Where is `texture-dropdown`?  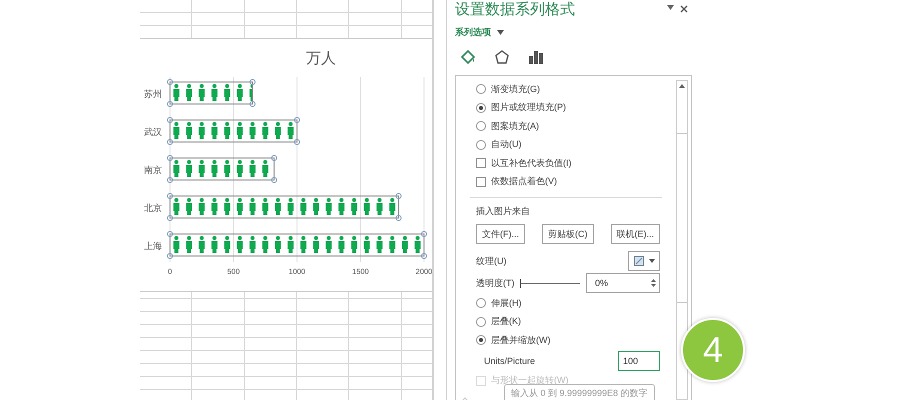
texture-dropdown is located at coordinates (644, 261).